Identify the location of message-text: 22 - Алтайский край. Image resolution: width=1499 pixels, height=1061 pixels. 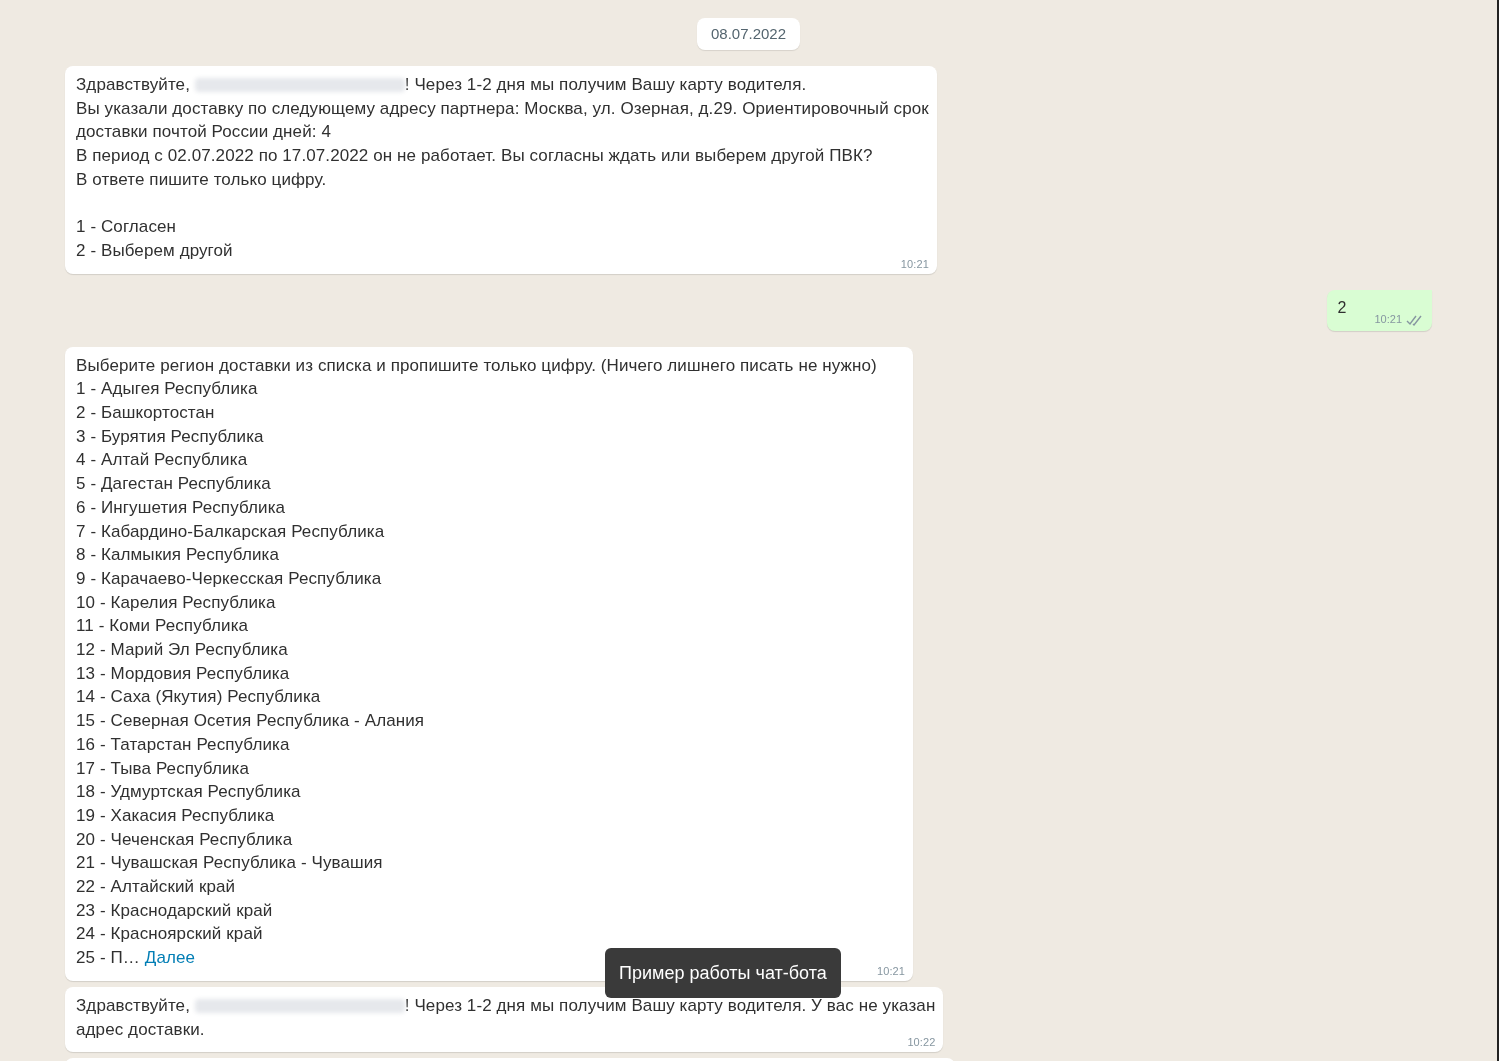
(156, 887).